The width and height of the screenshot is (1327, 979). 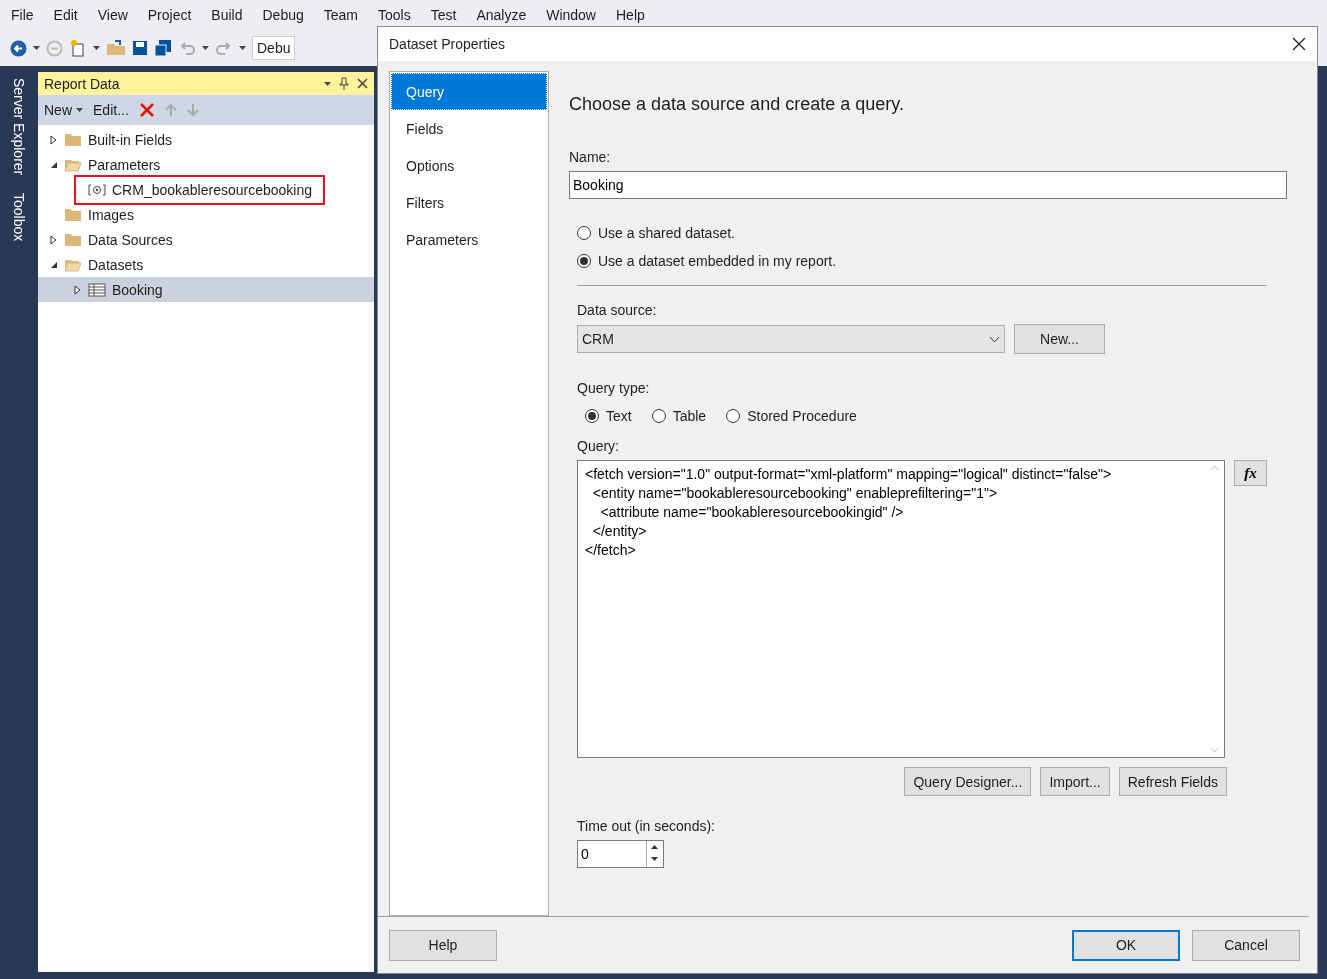 I want to click on save-icon, so click(x=140, y=48).